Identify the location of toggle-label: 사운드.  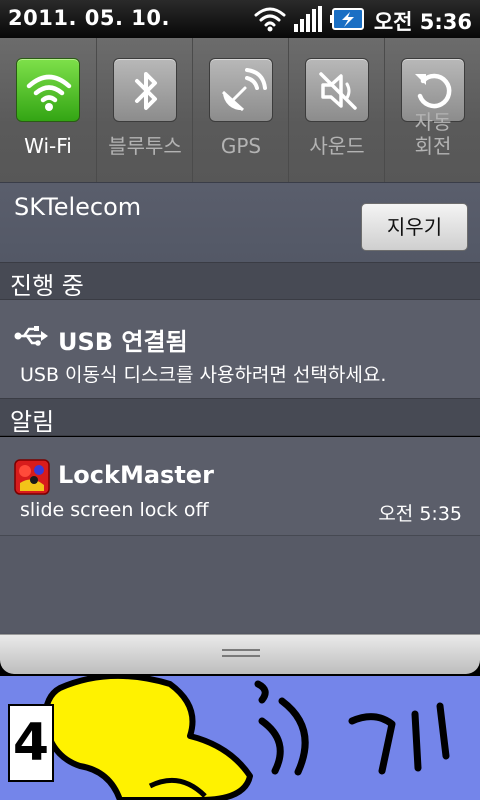
(337, 146).